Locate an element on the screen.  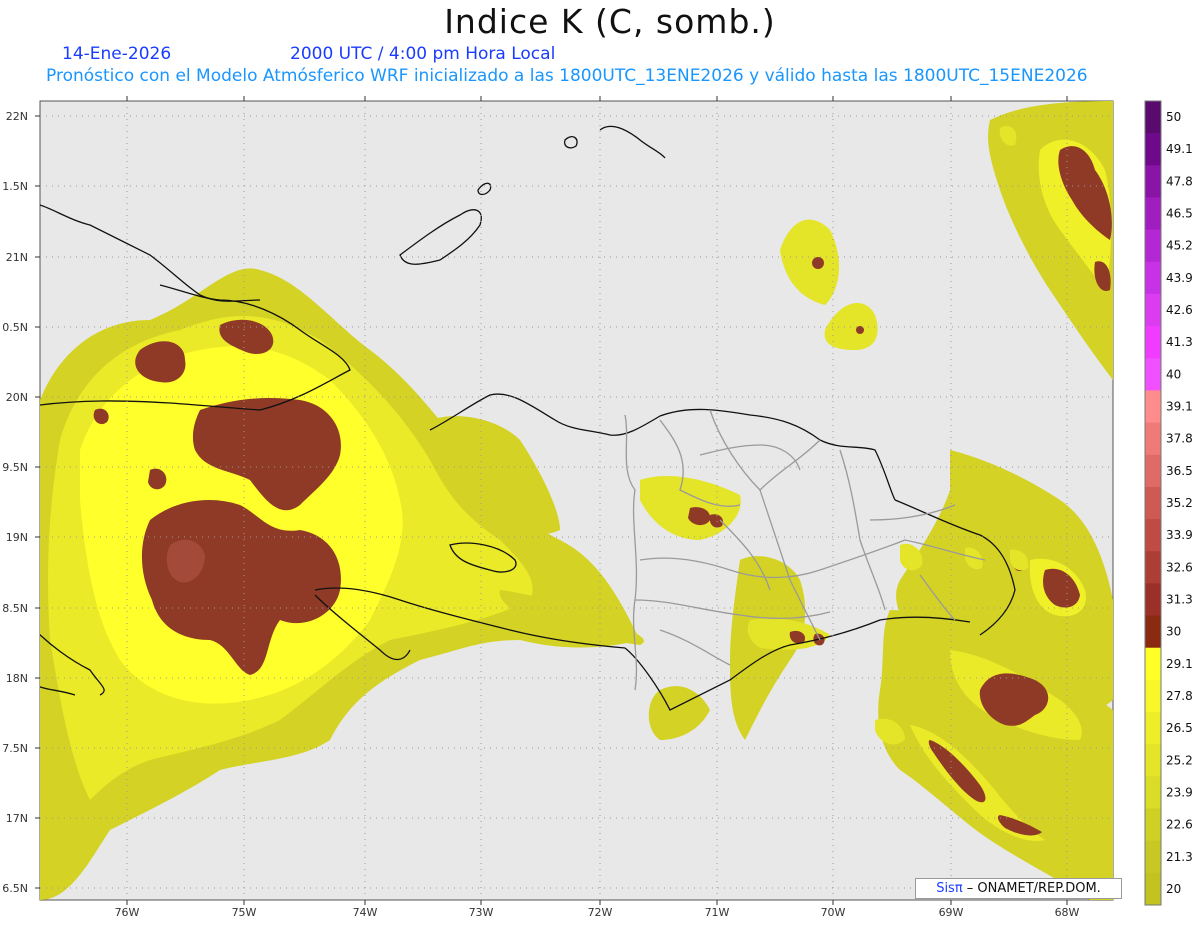
colorbar-label: 36.5 is located at coordinates (1179, 471).